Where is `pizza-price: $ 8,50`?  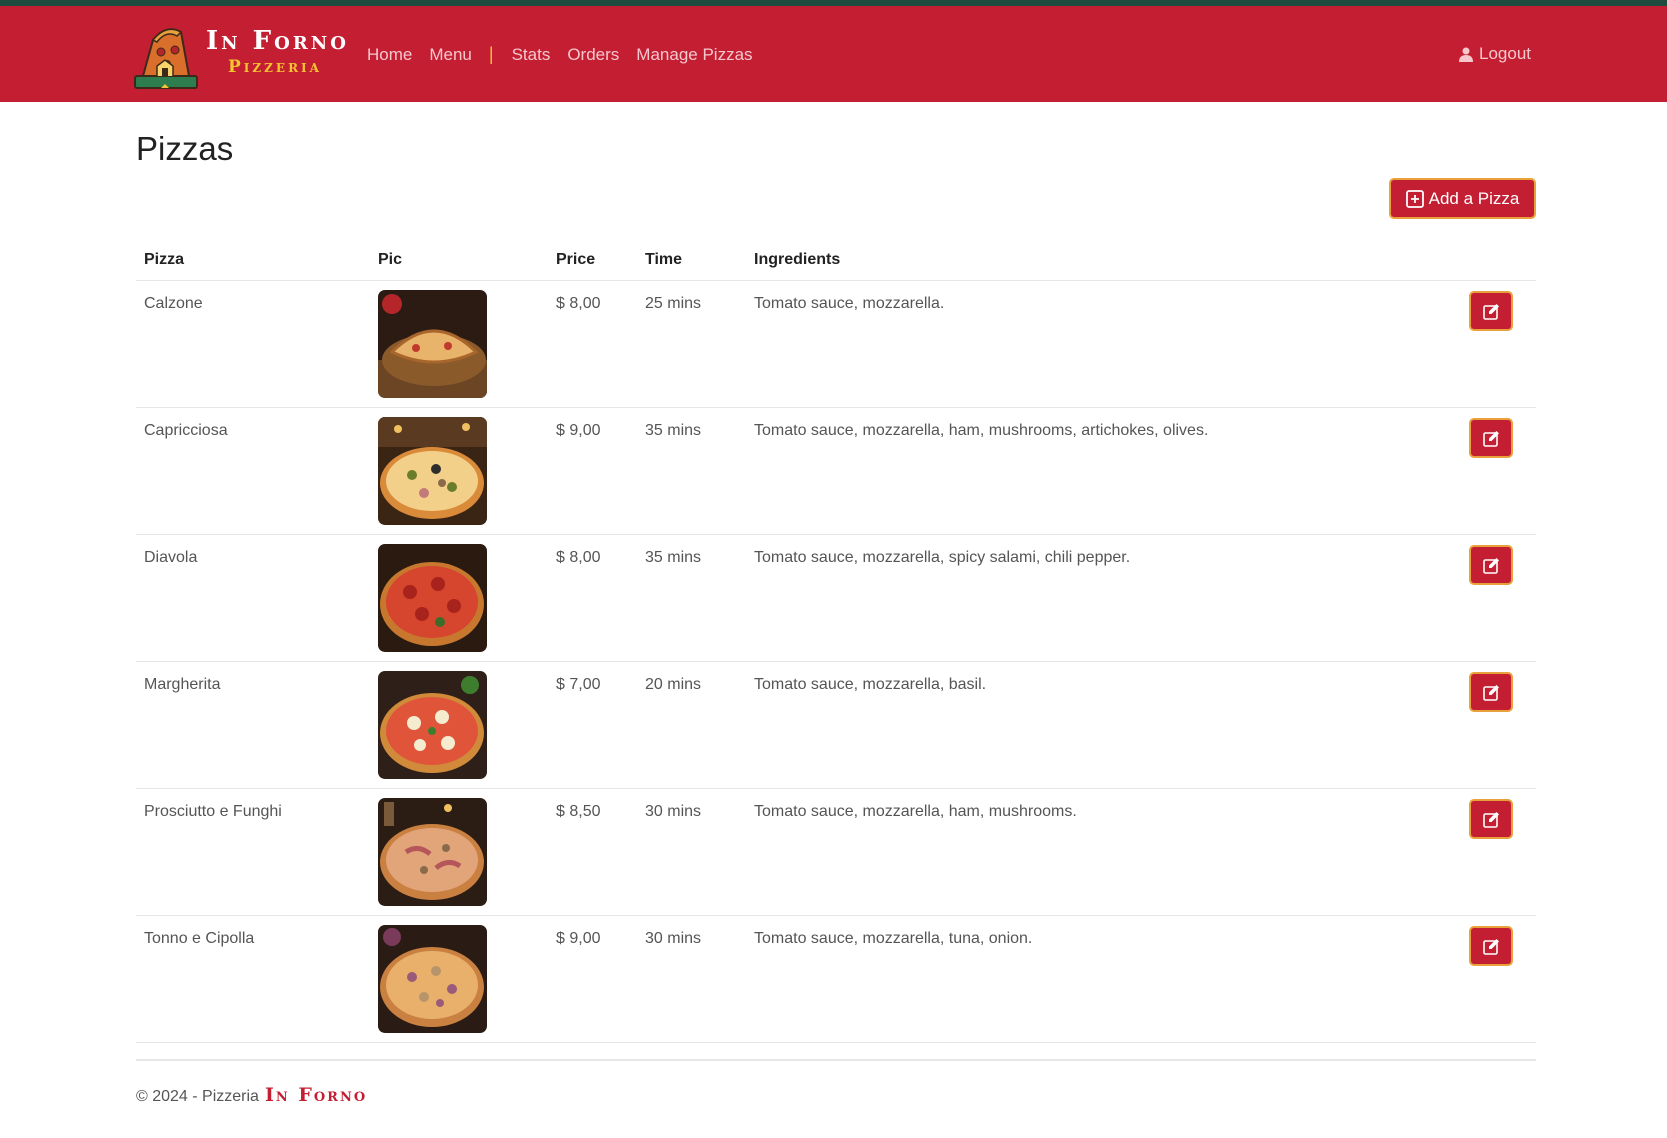 pizza-price: $ 8,50 is located at coordinates (592, 852).